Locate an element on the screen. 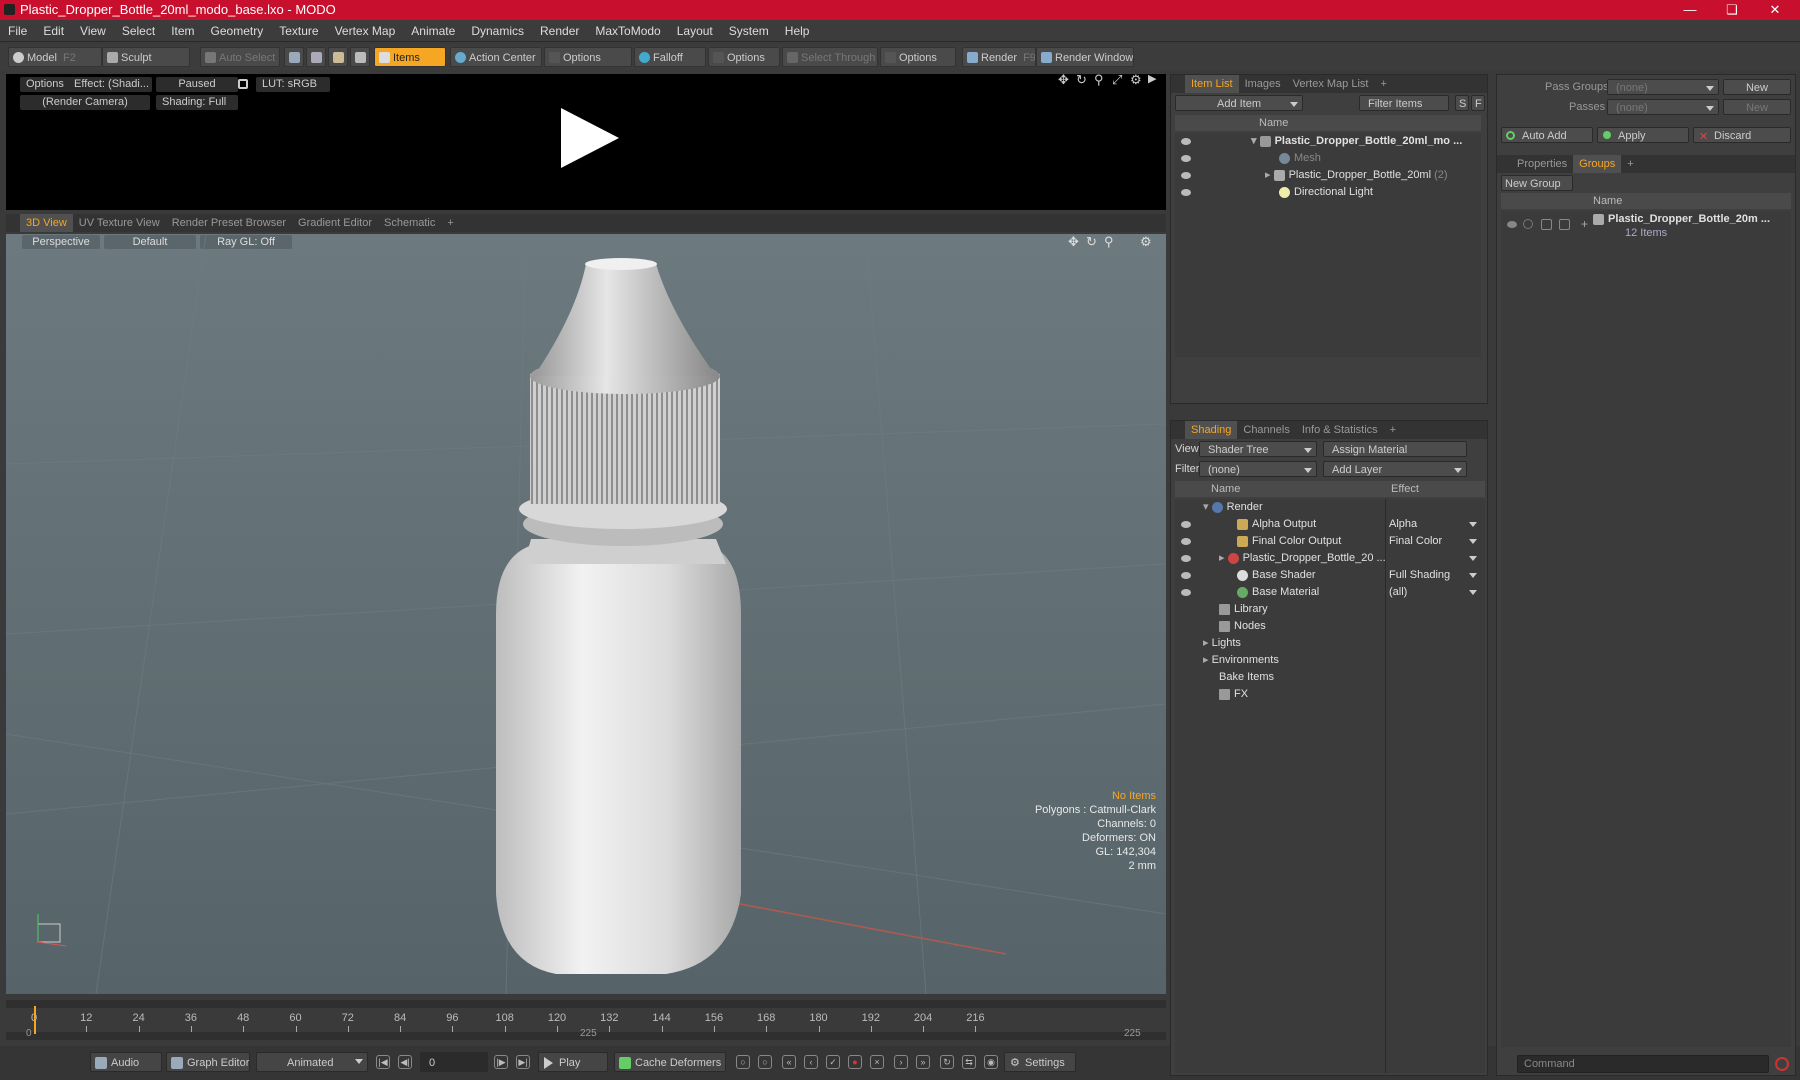  nodes-folder: Nodes is located at coordinates (1242, 626).